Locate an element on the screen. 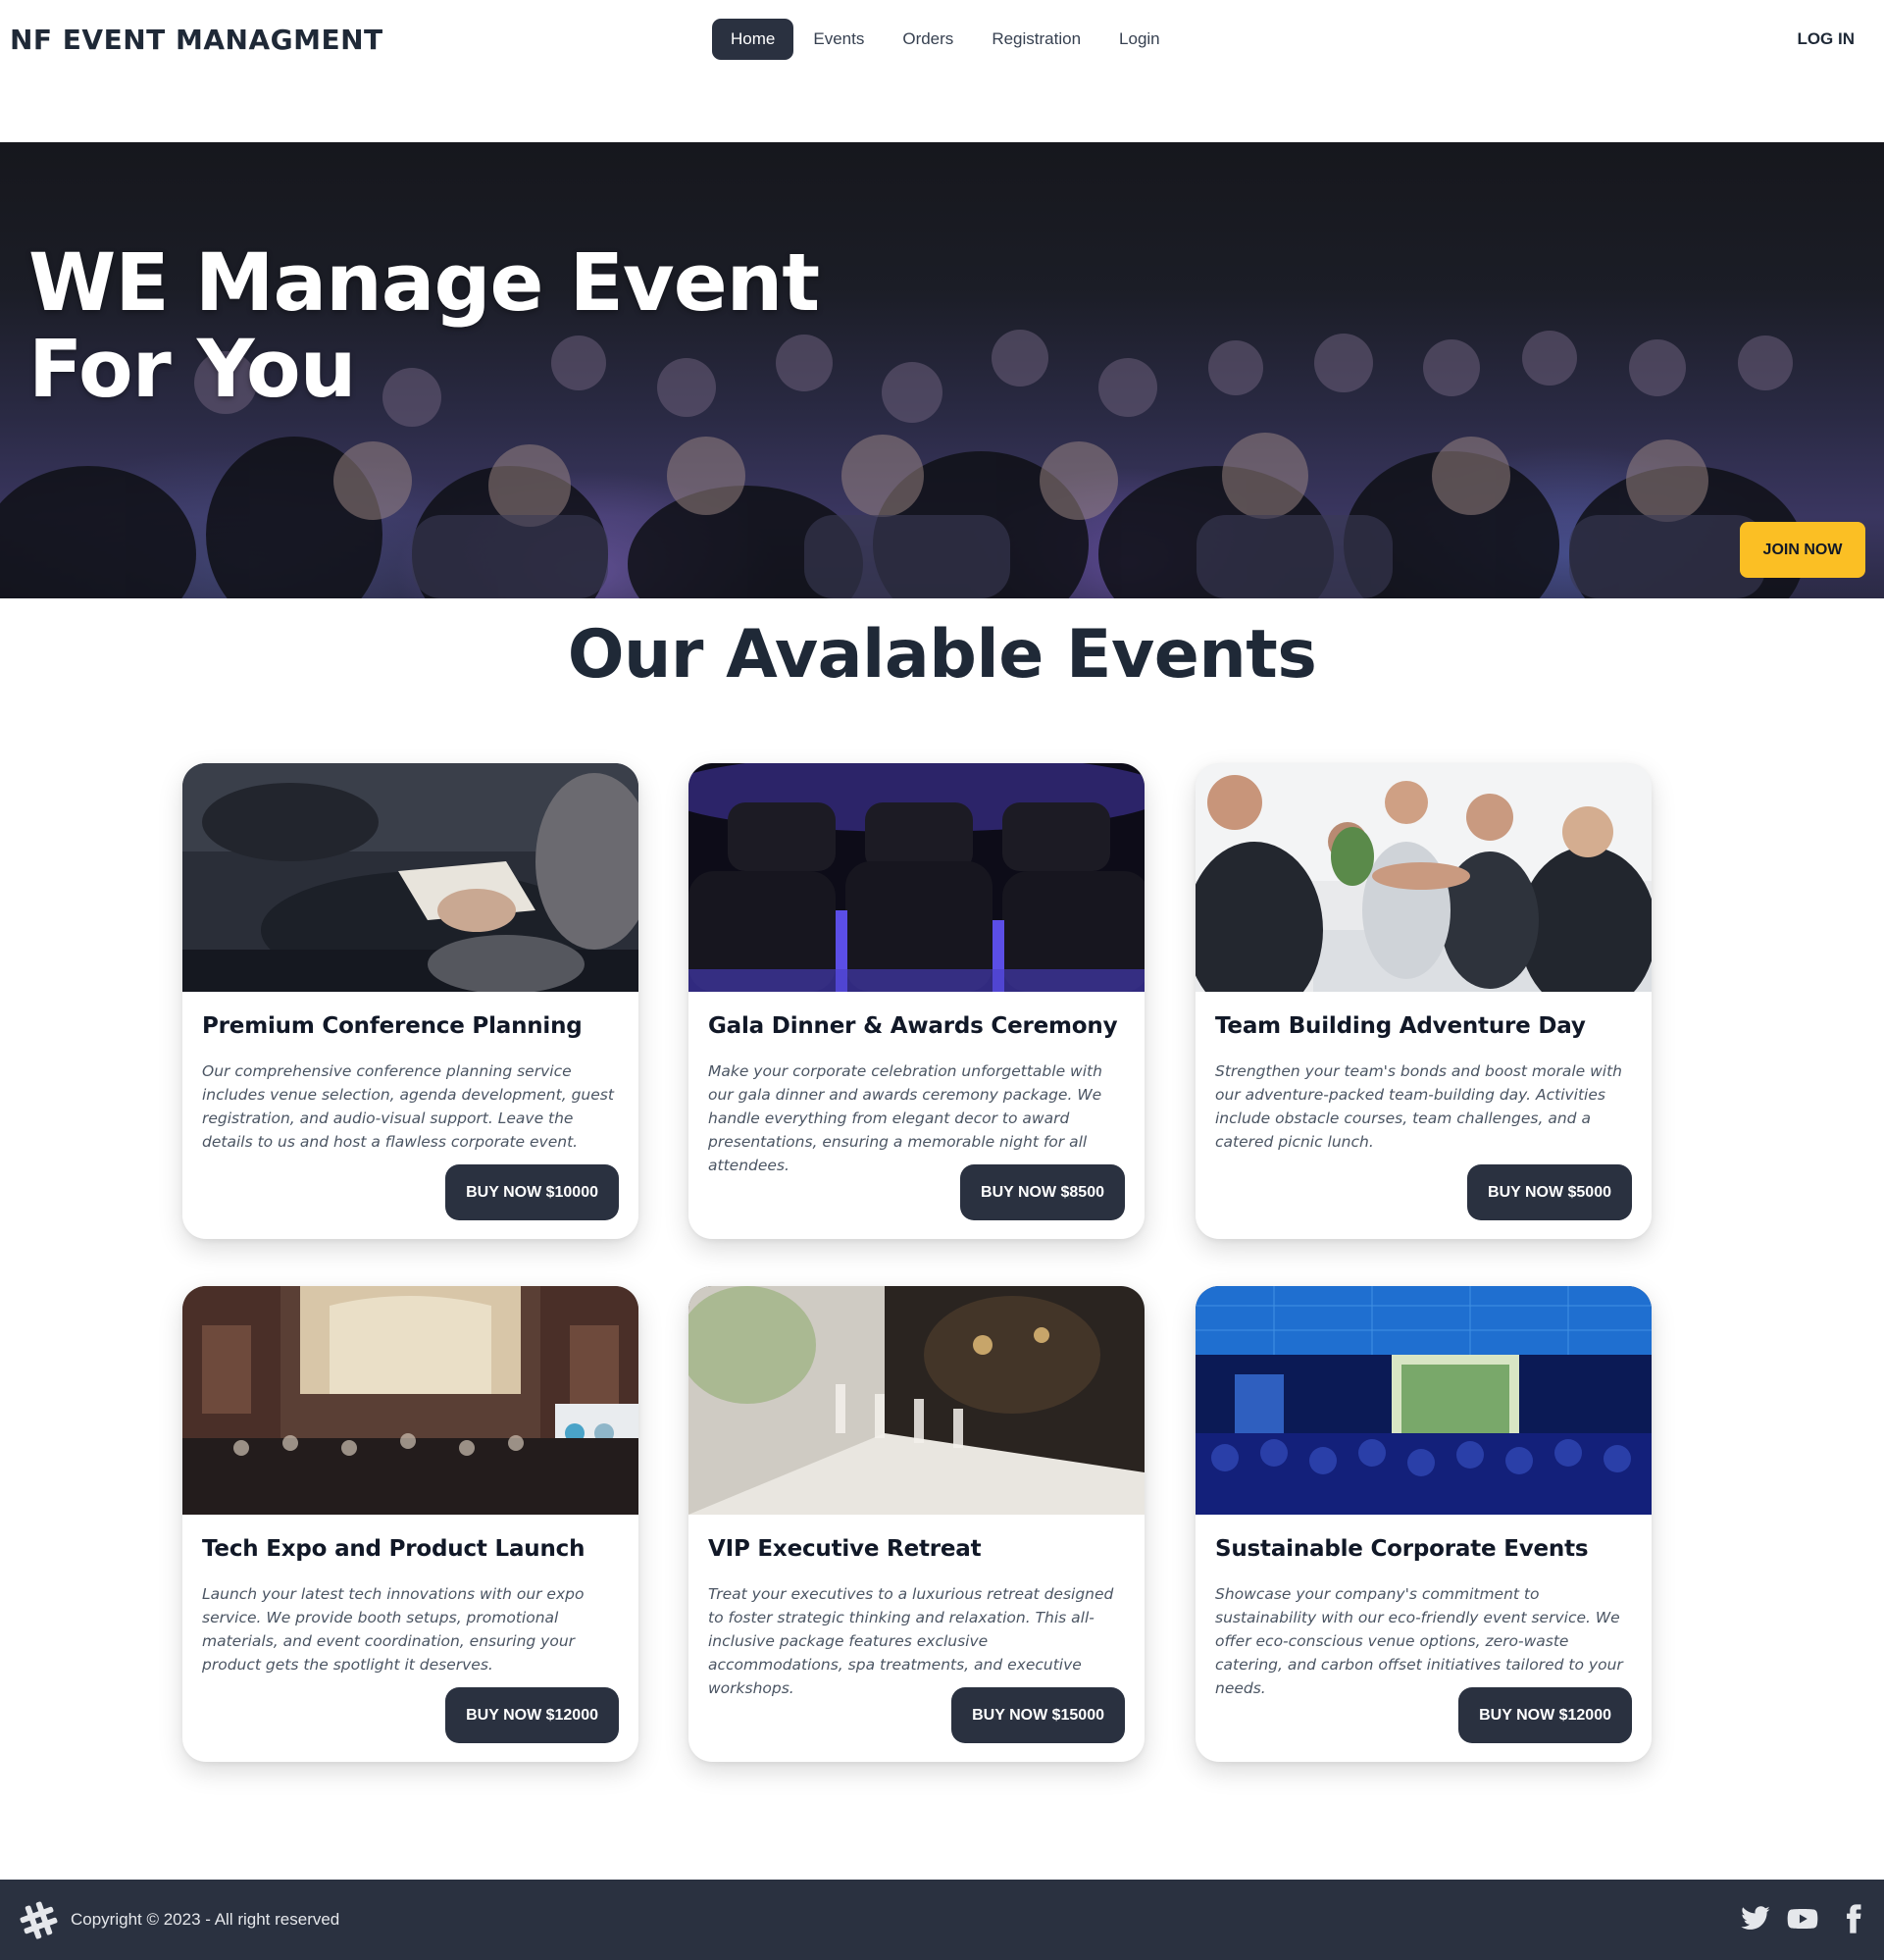  event-title: Gala Dinner & Awards Ceremony is located at coordinates (913, 1026).